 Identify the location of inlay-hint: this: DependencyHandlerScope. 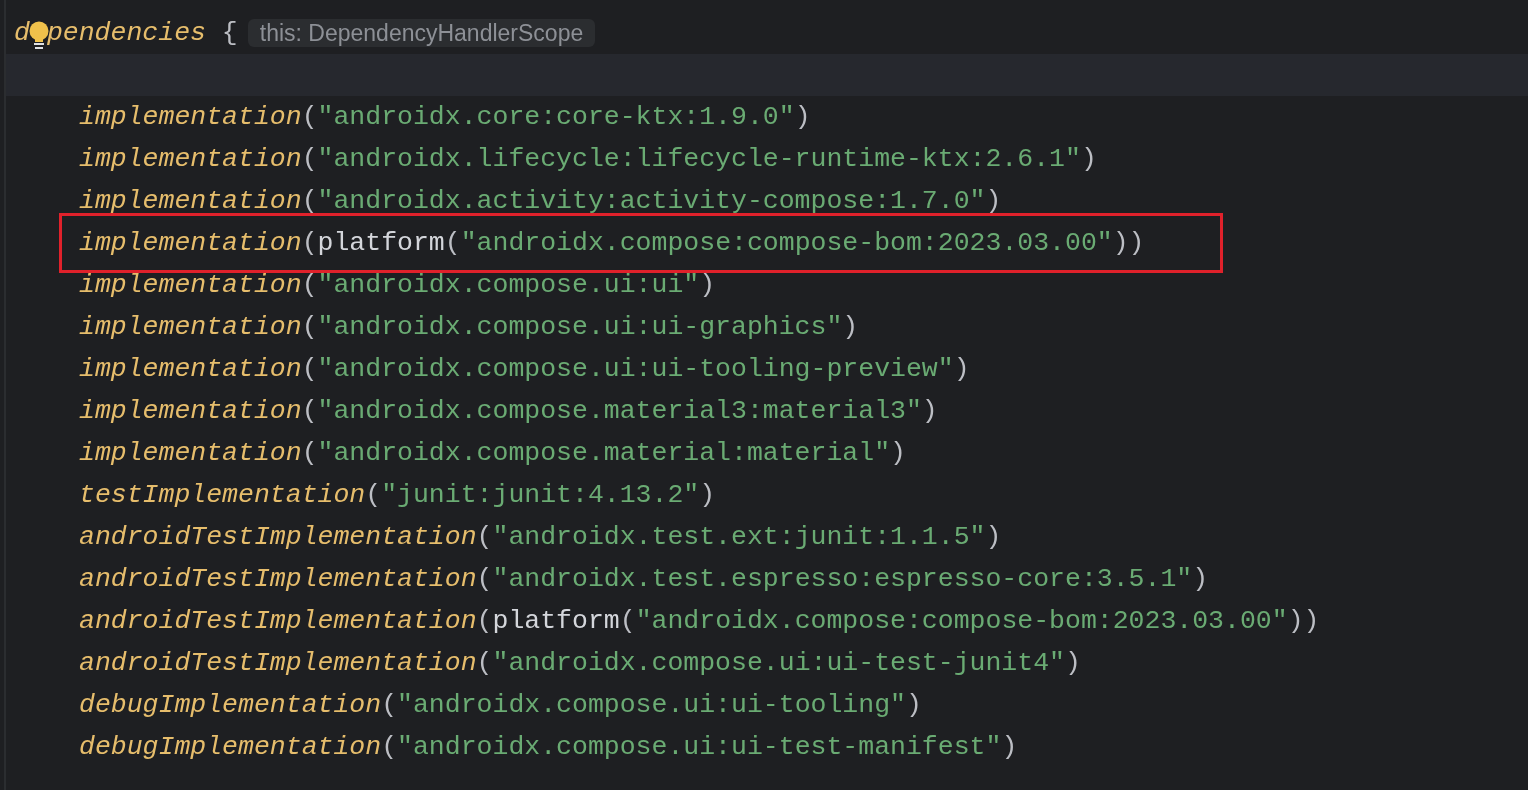
(421, 33).